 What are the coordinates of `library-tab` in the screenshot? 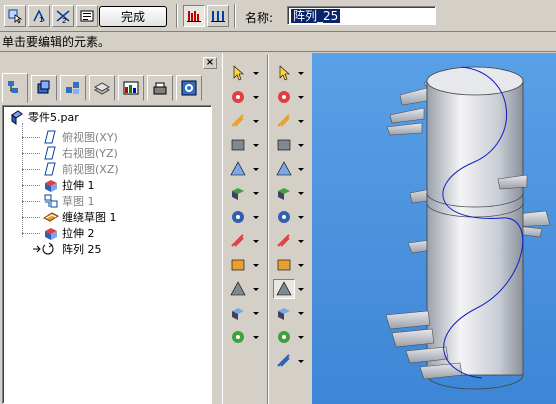 It's located at (131, 88).